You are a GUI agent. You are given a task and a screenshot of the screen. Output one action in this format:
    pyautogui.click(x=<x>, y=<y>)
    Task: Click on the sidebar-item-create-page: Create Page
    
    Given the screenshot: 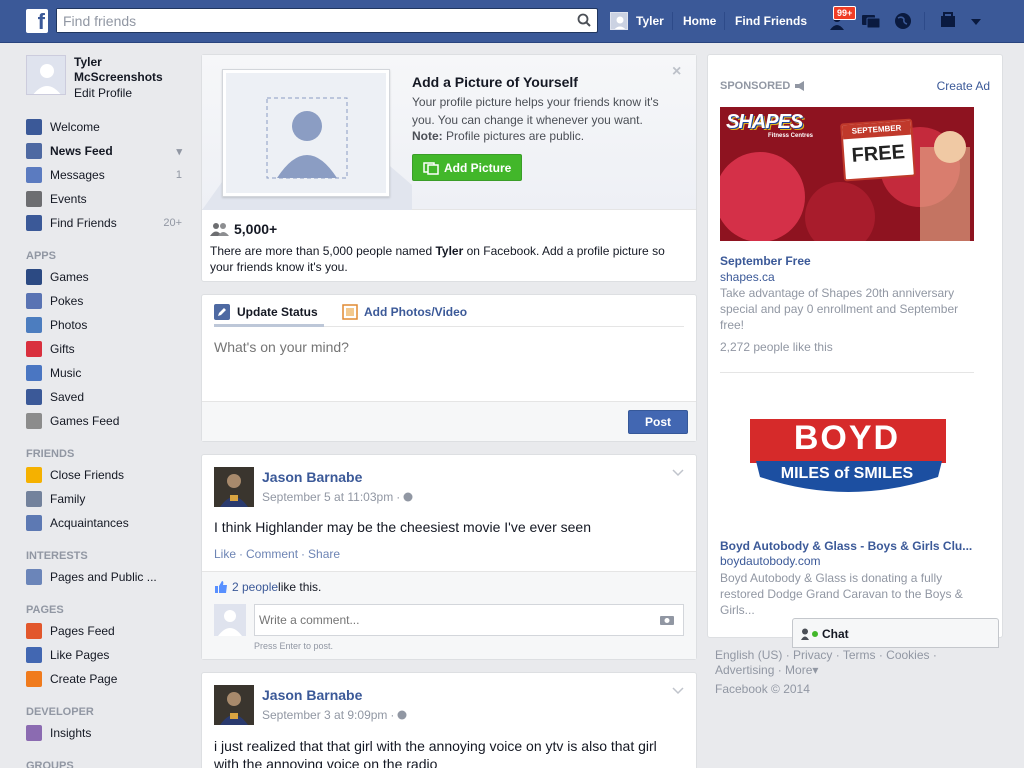 What is the action you would take?
    pyautogui.click(x=111, y=679)
    